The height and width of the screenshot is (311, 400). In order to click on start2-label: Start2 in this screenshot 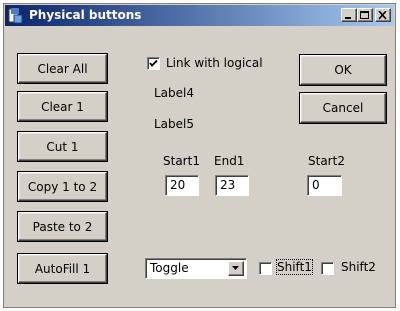, I will do `click(326, 161)`.